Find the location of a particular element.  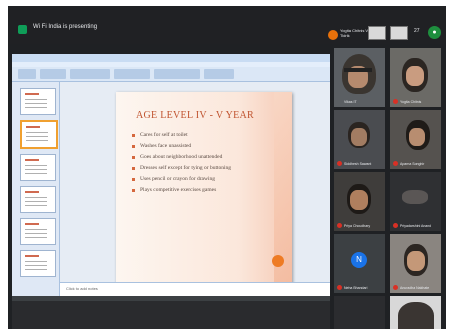

participant-name: Priya Choudhary is located at coordinates (357, 226).